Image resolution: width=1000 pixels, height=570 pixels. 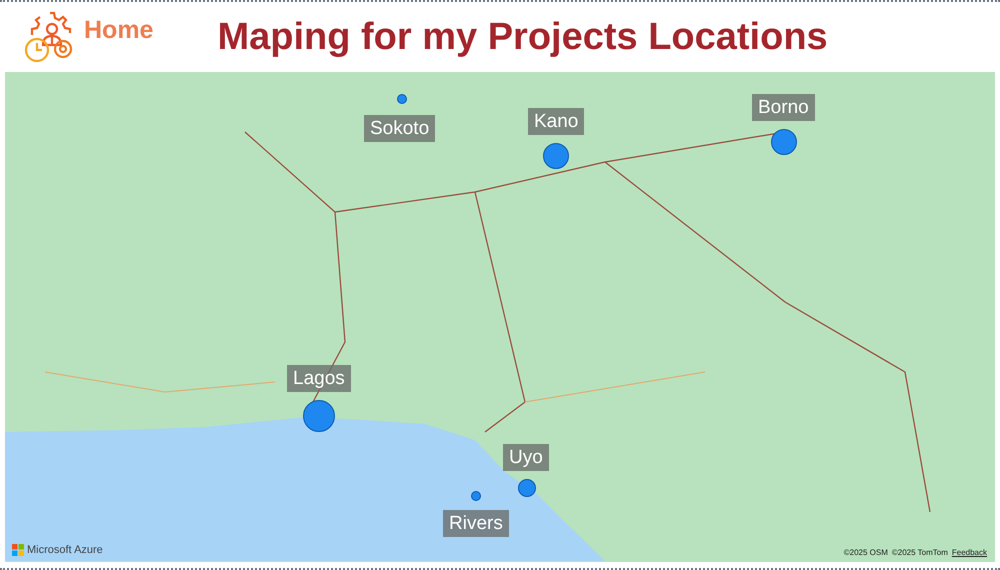 I want to click on location-label: Sokoto, so click(x=400, y=128).